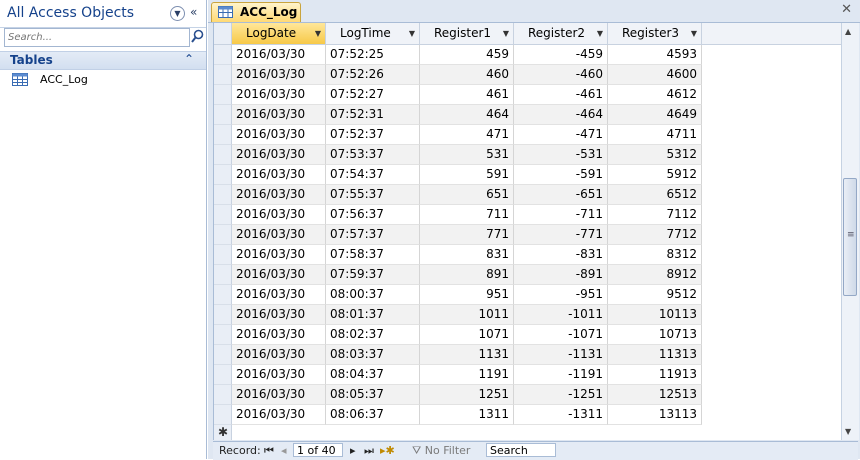 The image size is (860, 460). I want to click on nav-item-acc-log: ACC_Log, so click(102, 81).